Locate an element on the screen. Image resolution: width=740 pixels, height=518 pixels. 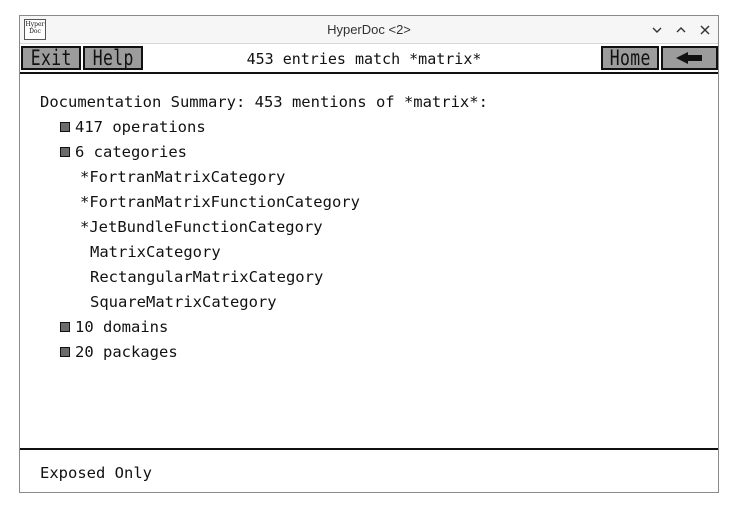
exit-label: Exit is located at coordinates (51, 58).